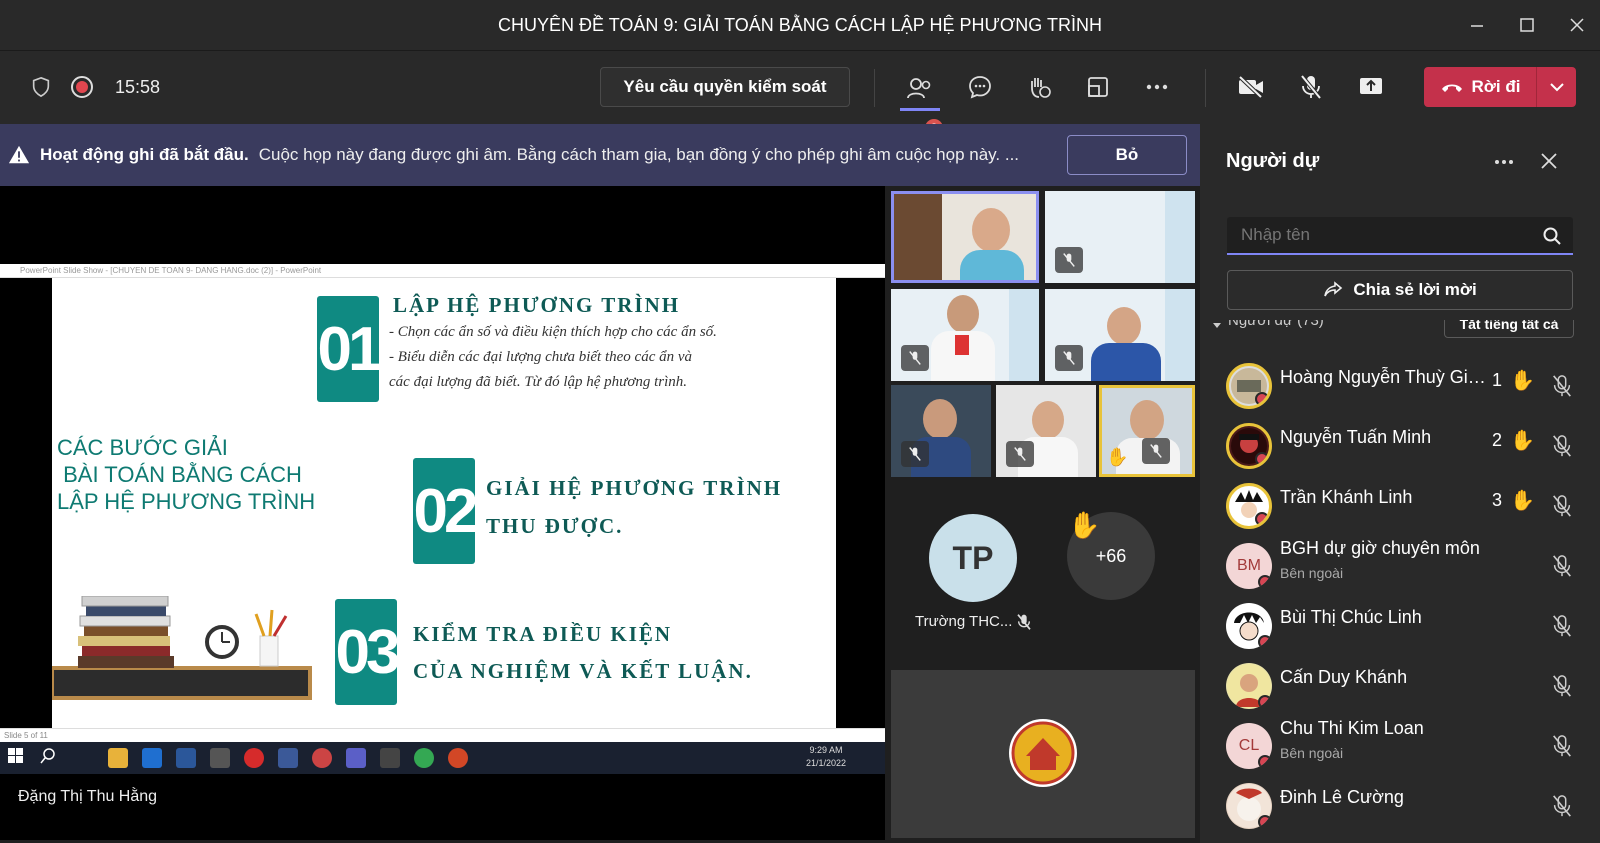 The width and height of the screenshot is (1600, 843). Describe the element at coordinates (1552, 164) in the screenshot. I see `close-panel-icon` at that location.